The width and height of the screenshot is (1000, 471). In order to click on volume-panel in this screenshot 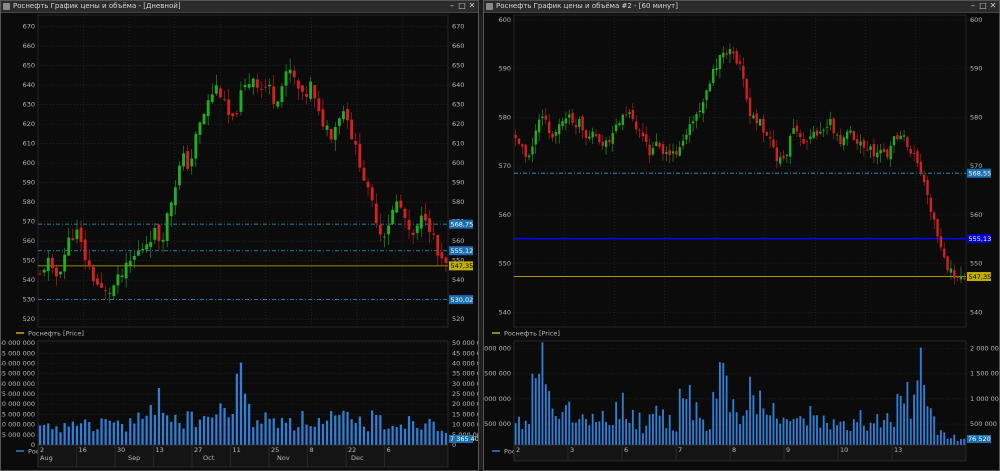, I will do `click(243, 393)`.